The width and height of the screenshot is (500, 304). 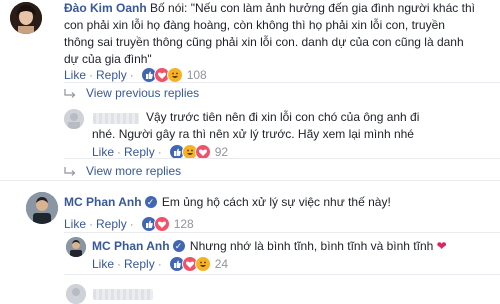 What do you see at coordinates (131, 93) in the screenshot?
I see `view-previous-replies-link: View previous replies` at bounding box center [131, 93].